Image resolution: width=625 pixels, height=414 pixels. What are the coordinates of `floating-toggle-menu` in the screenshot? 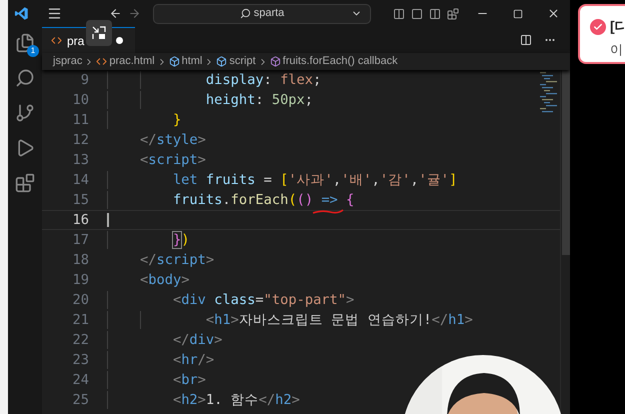 It's located at (99, 33).